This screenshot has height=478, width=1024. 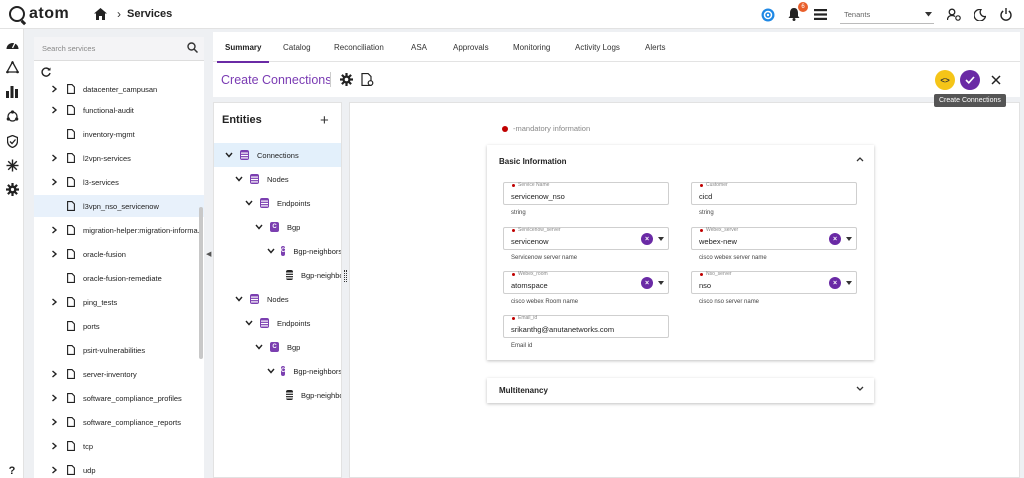 I want to click on service-item: udp, so click(x=119, y=468).